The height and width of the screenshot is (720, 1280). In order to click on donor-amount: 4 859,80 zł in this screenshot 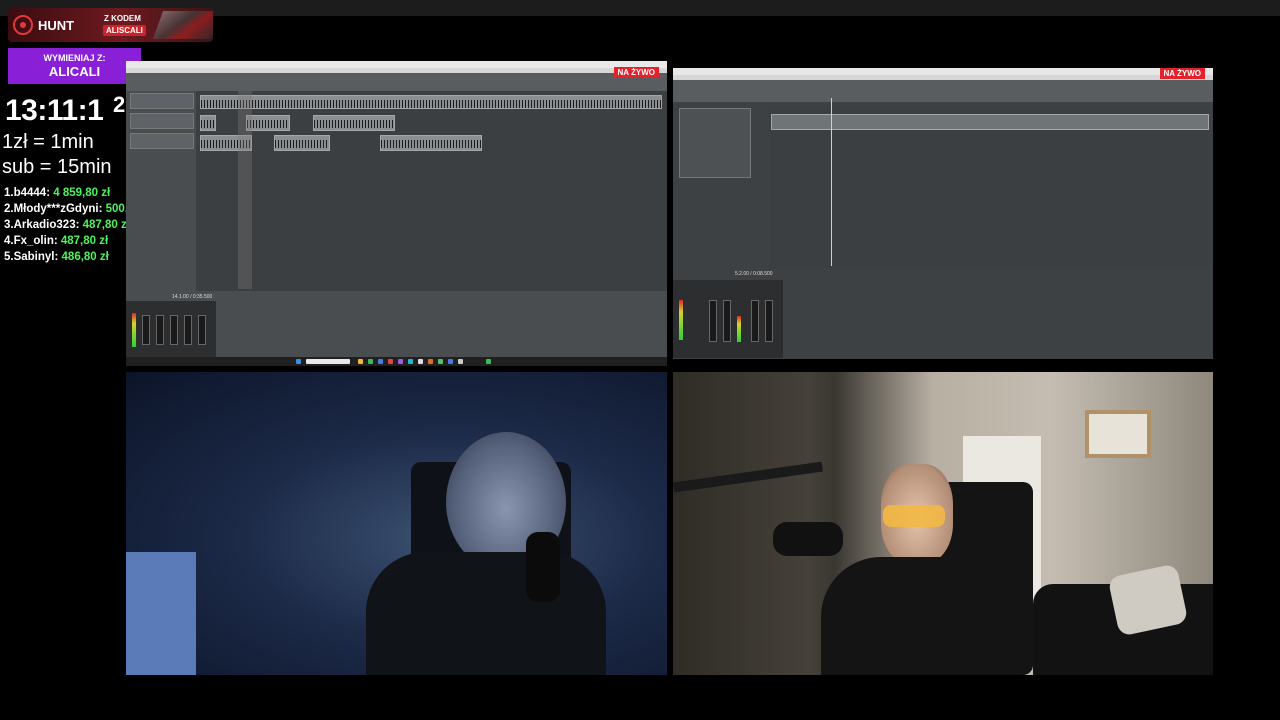, I will do `click(82, 193)`.